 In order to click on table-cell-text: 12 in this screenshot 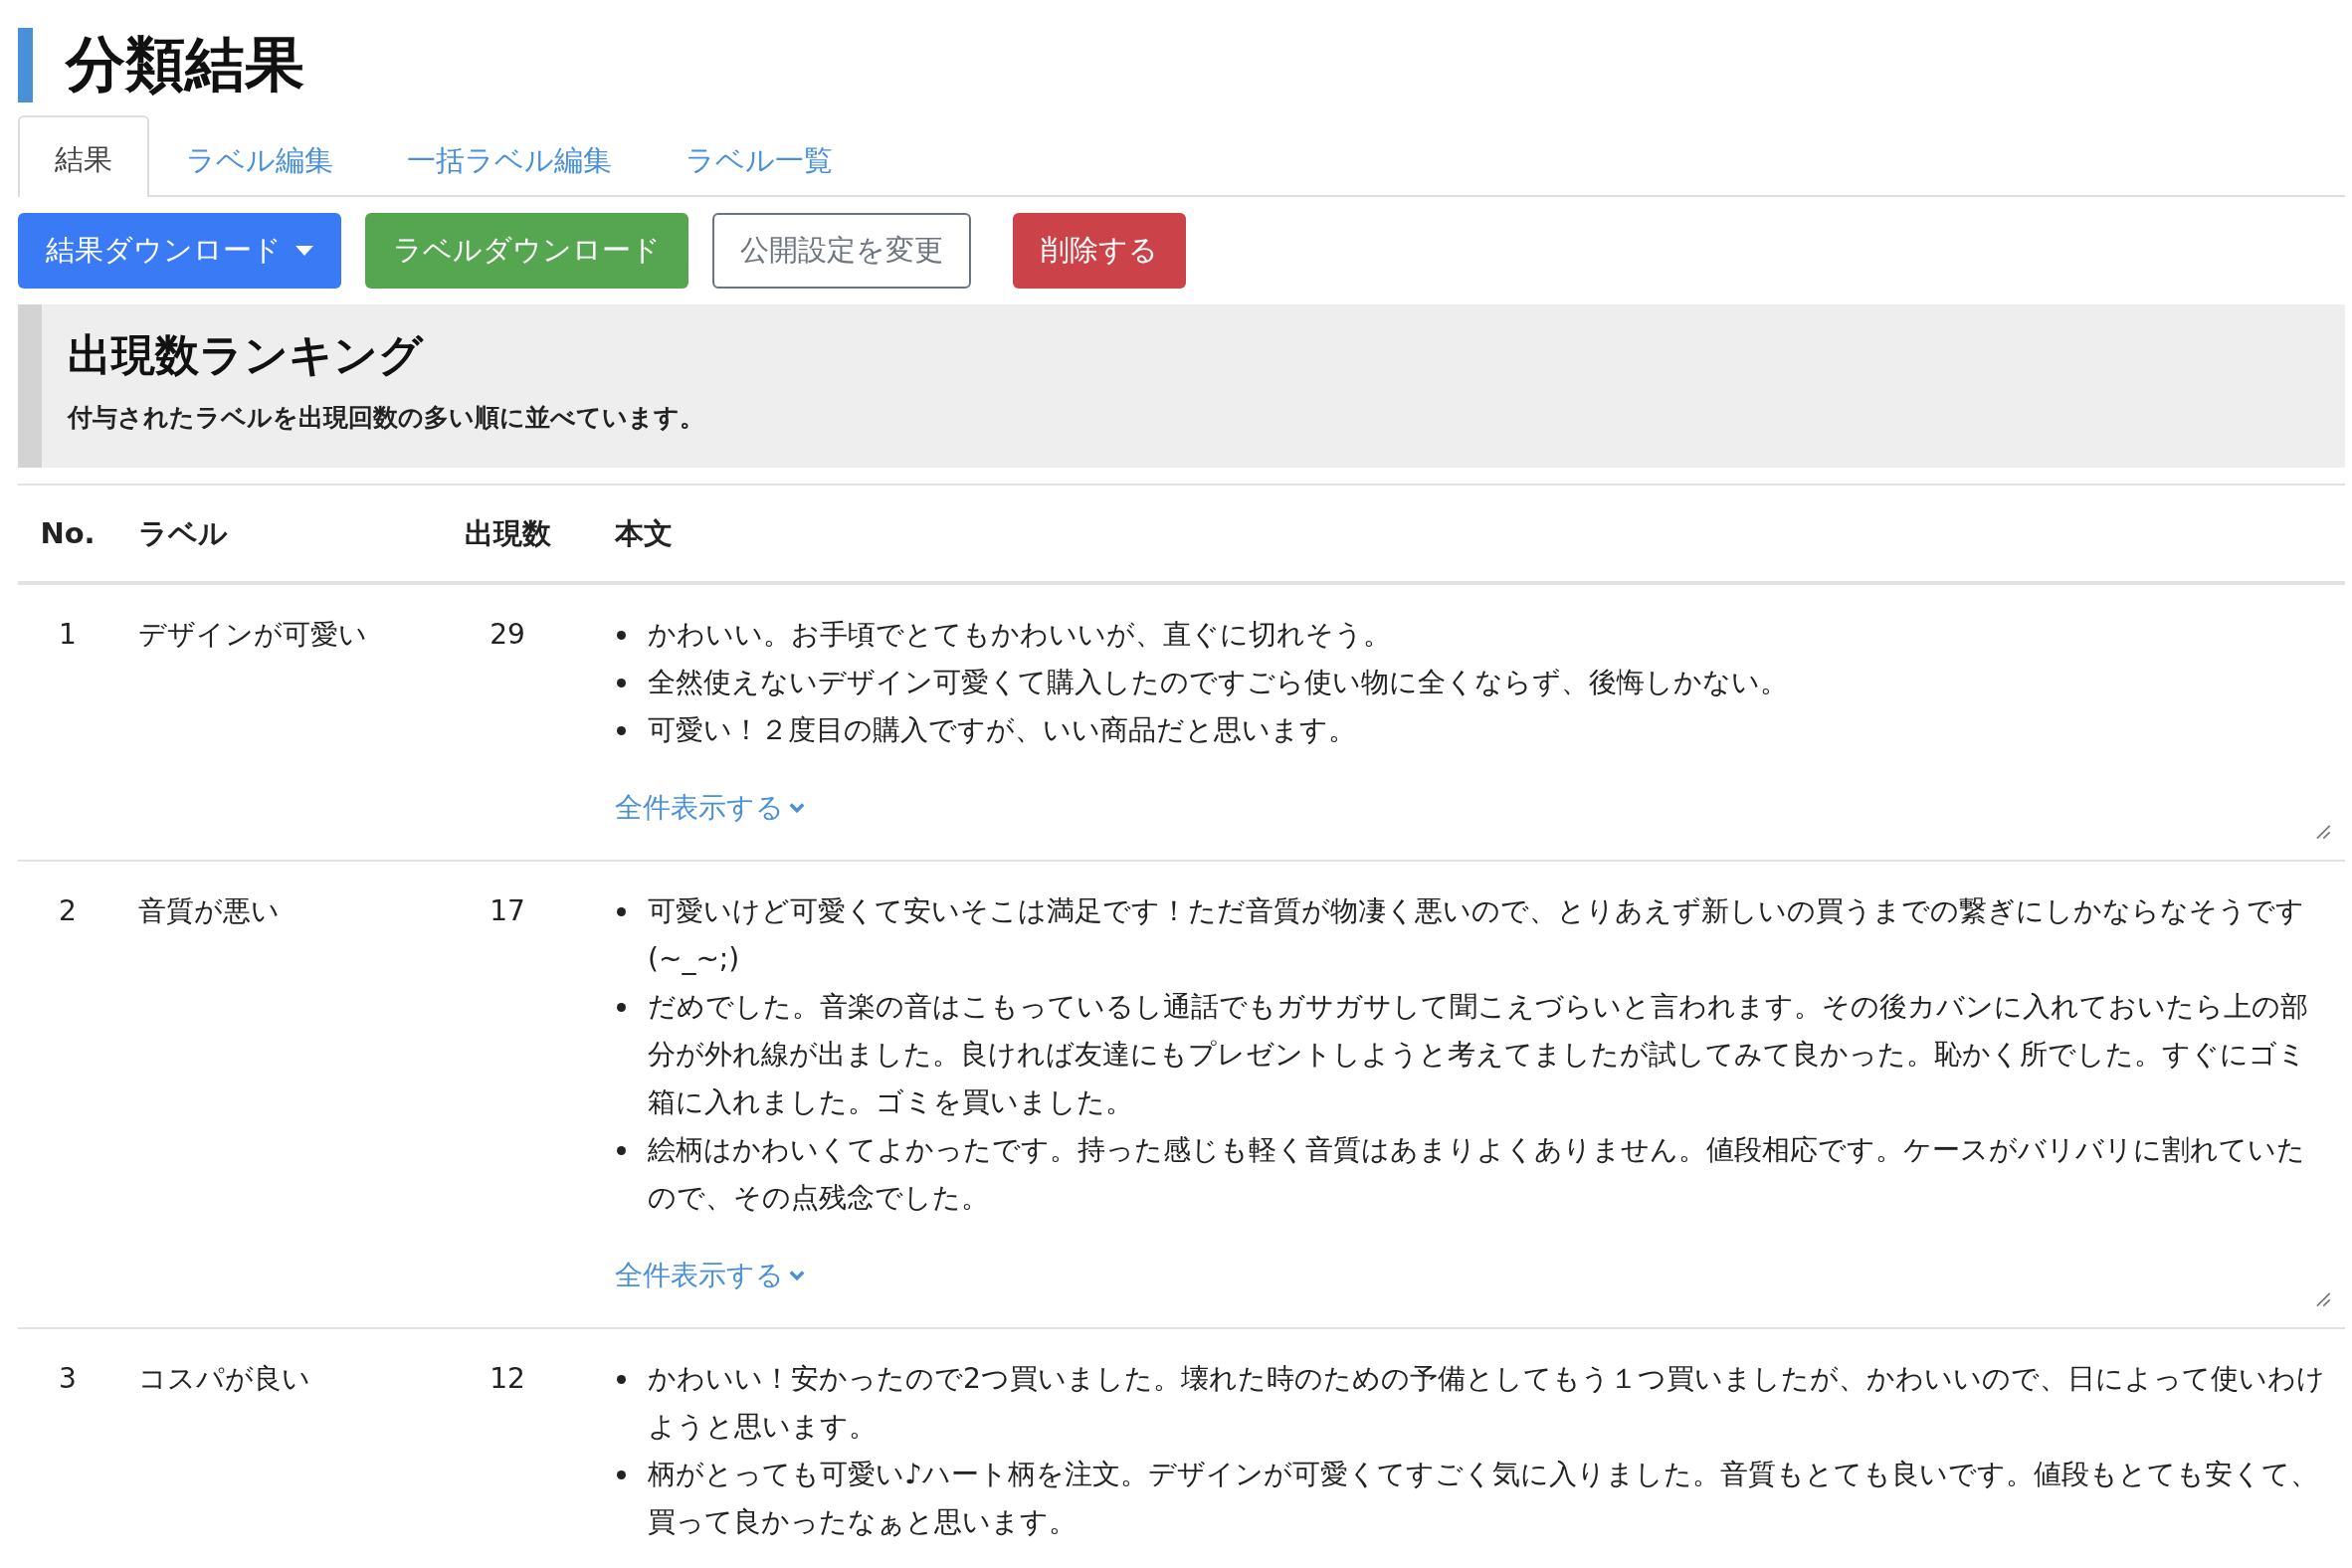, I will do `click(507, 1379)`.